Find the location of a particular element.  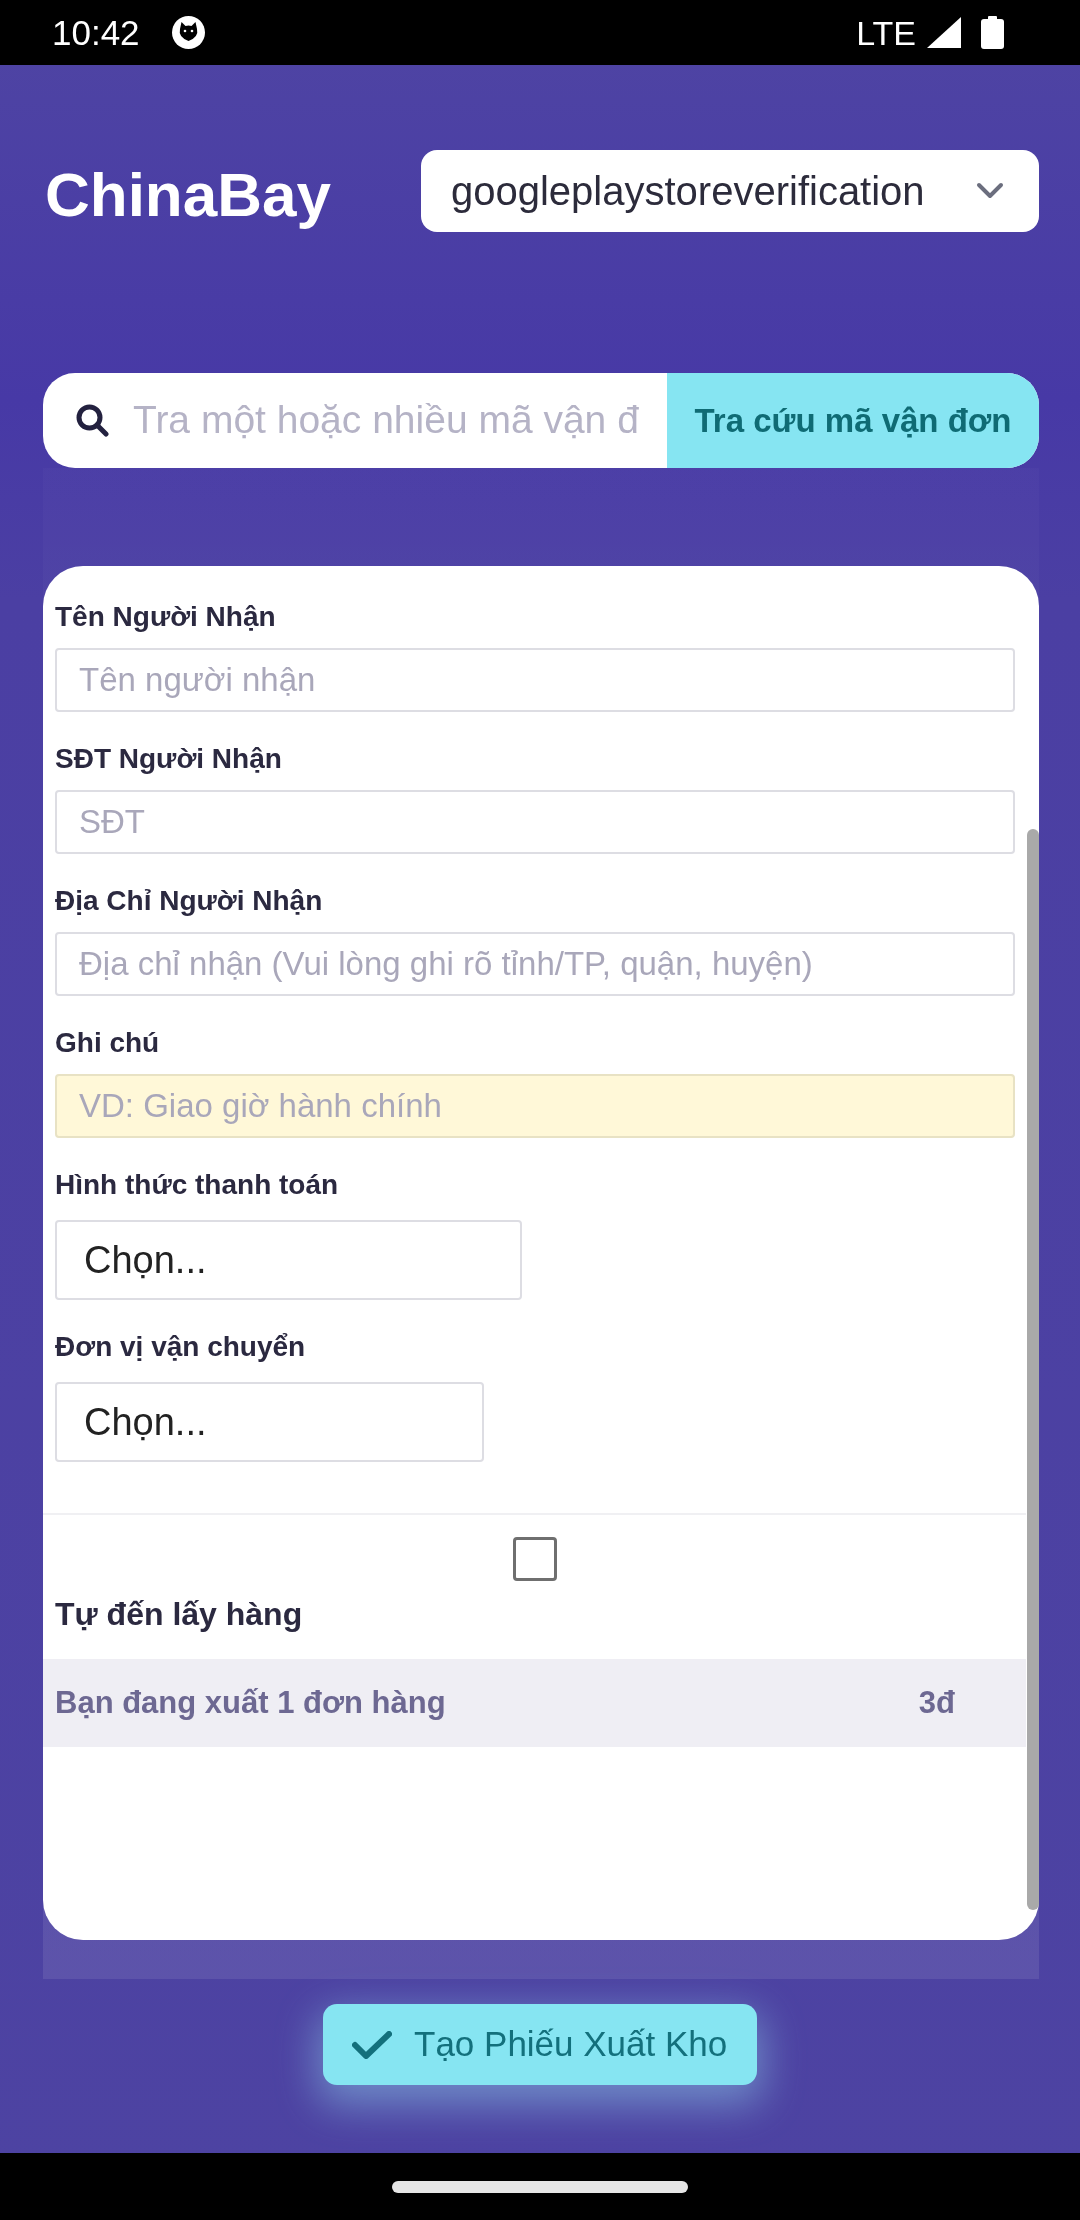

pickup-label: Tự đến lấy hàng is located at coordinates (179, 1614).